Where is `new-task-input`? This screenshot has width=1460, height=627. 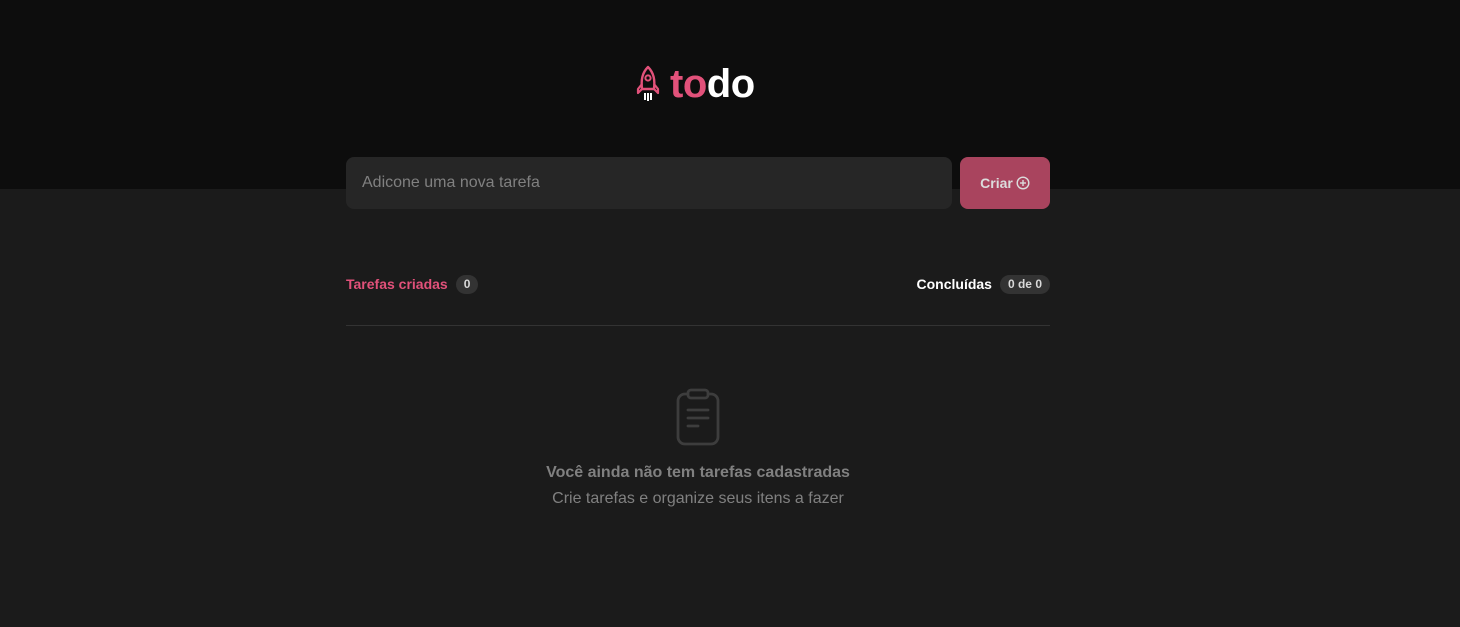 new-task-input is located at coordinates (649, 183).